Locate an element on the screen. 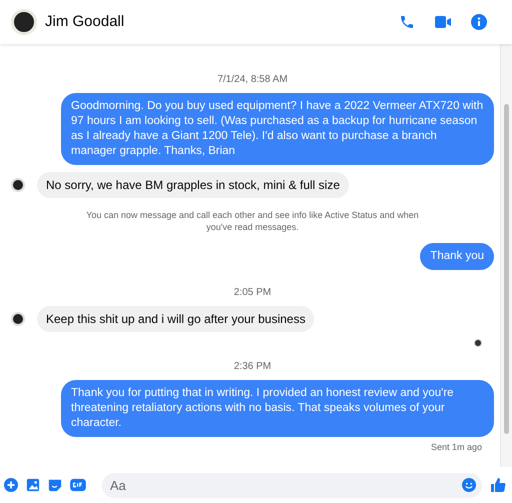 The height and width of the screenshot is (503, 512). timestamp: 2:05 PM is located at coordinates (253, 293).